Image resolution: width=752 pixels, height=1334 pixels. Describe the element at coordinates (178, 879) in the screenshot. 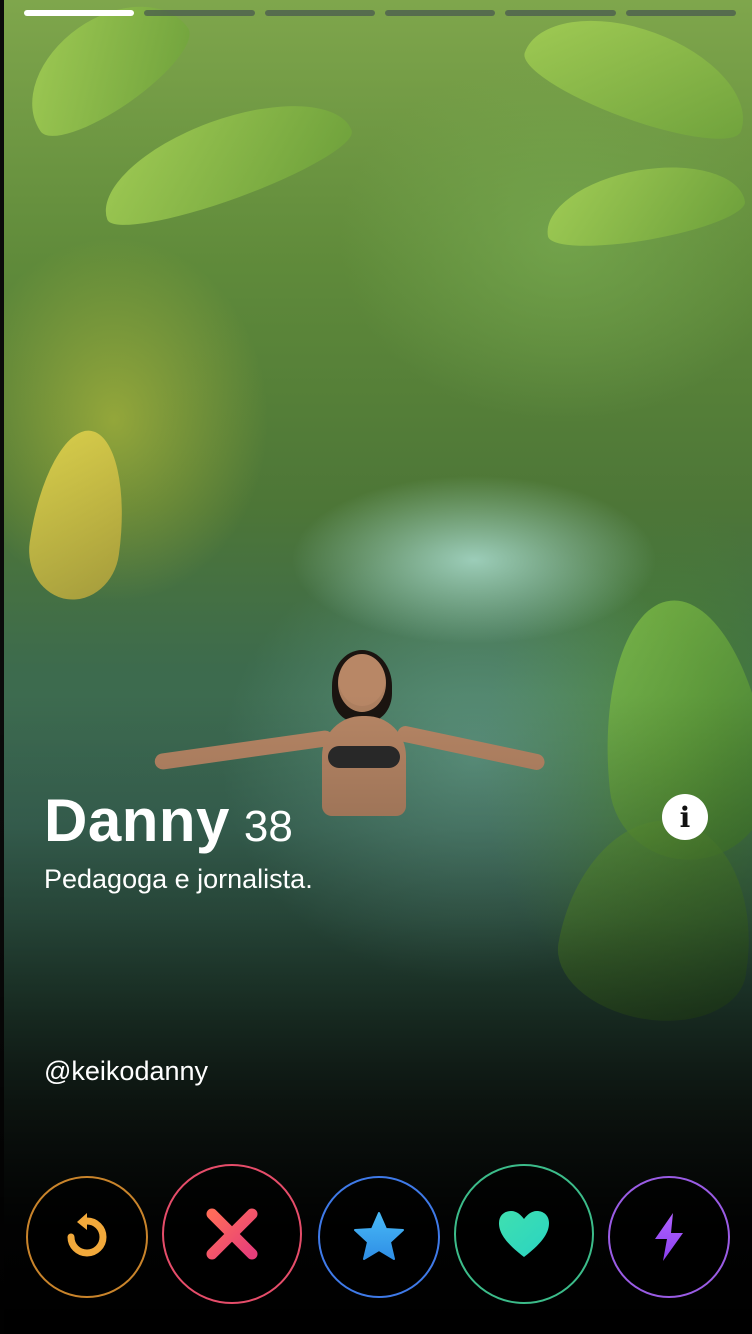

I see `profile-bio: Pedagoga e jornalista.` at that location.